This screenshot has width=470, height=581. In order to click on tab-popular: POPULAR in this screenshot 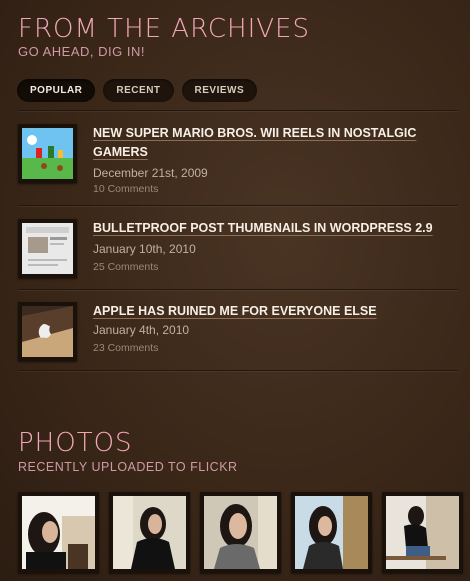, I will do `click(56, 90)`.